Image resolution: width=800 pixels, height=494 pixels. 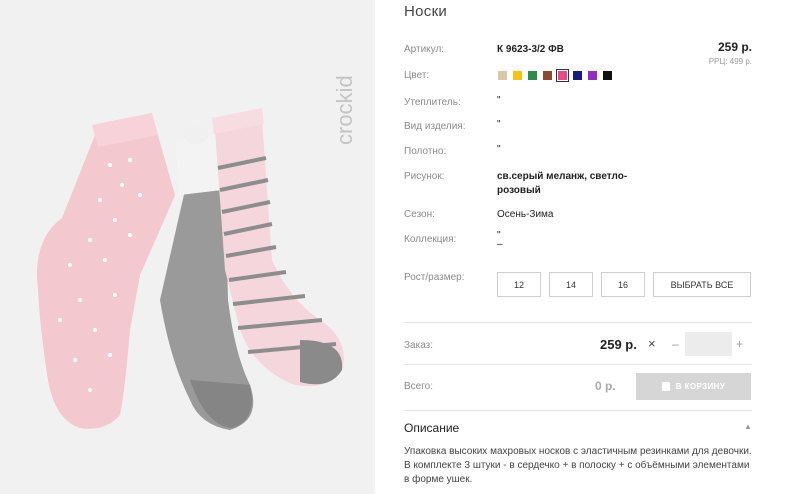 I want to click on attr-label-article: Артикул:, so click(x=424, y=49).